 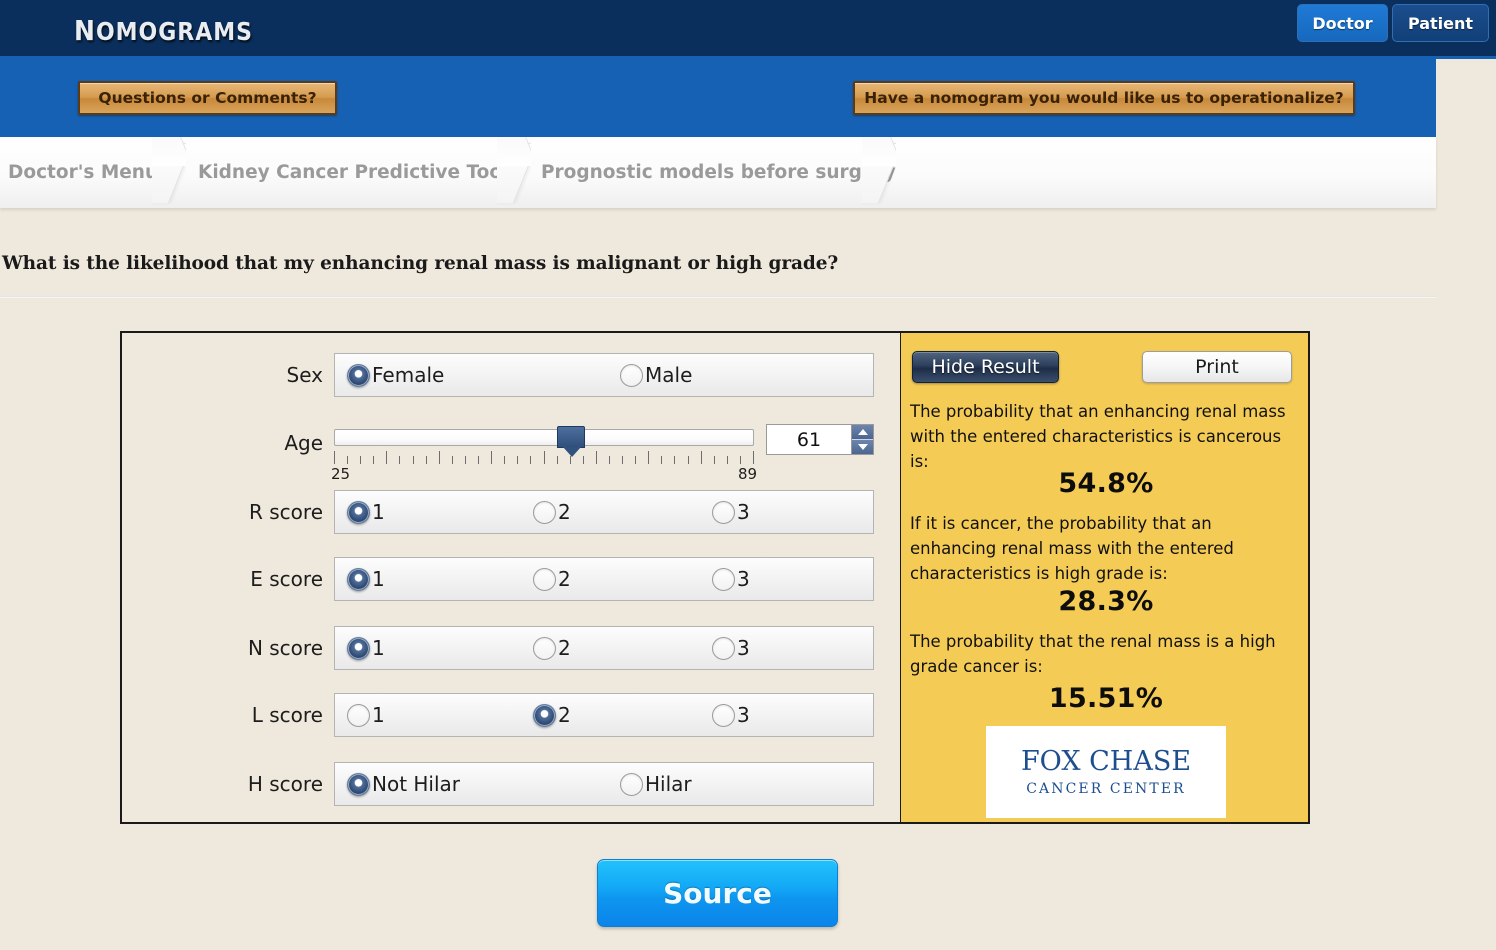 I want to click on radio-e-score-1: 1, so click(x=366, y=579).